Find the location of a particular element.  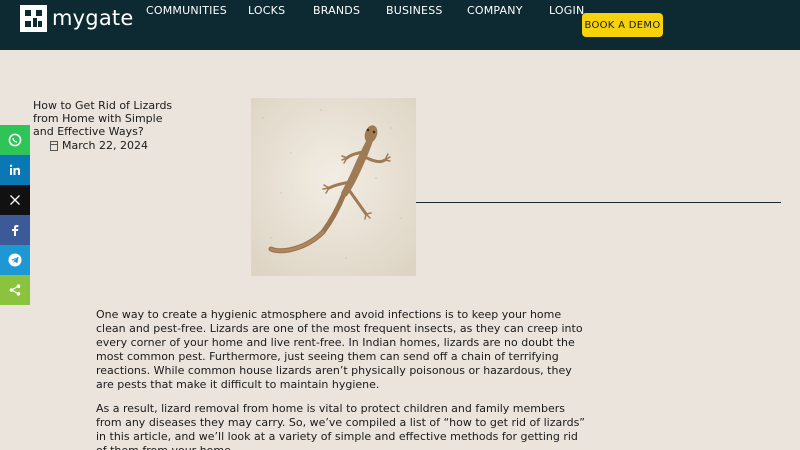

share-facebook-button is located at coordinates (15, 230).